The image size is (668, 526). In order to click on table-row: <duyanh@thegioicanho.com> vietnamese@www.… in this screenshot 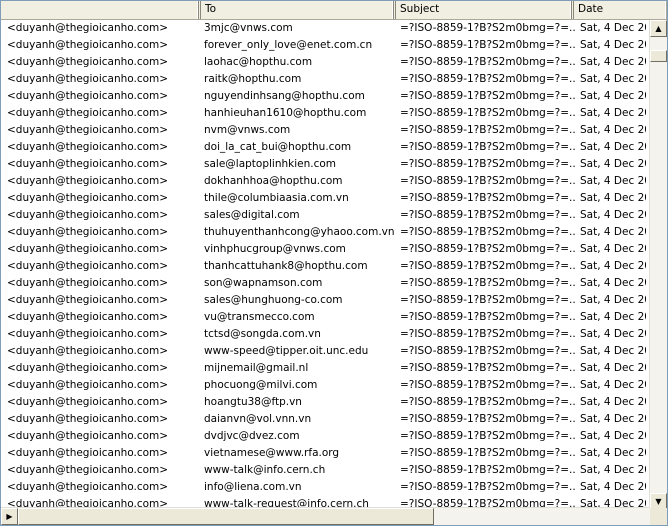, I will do `click(323, 453)`.